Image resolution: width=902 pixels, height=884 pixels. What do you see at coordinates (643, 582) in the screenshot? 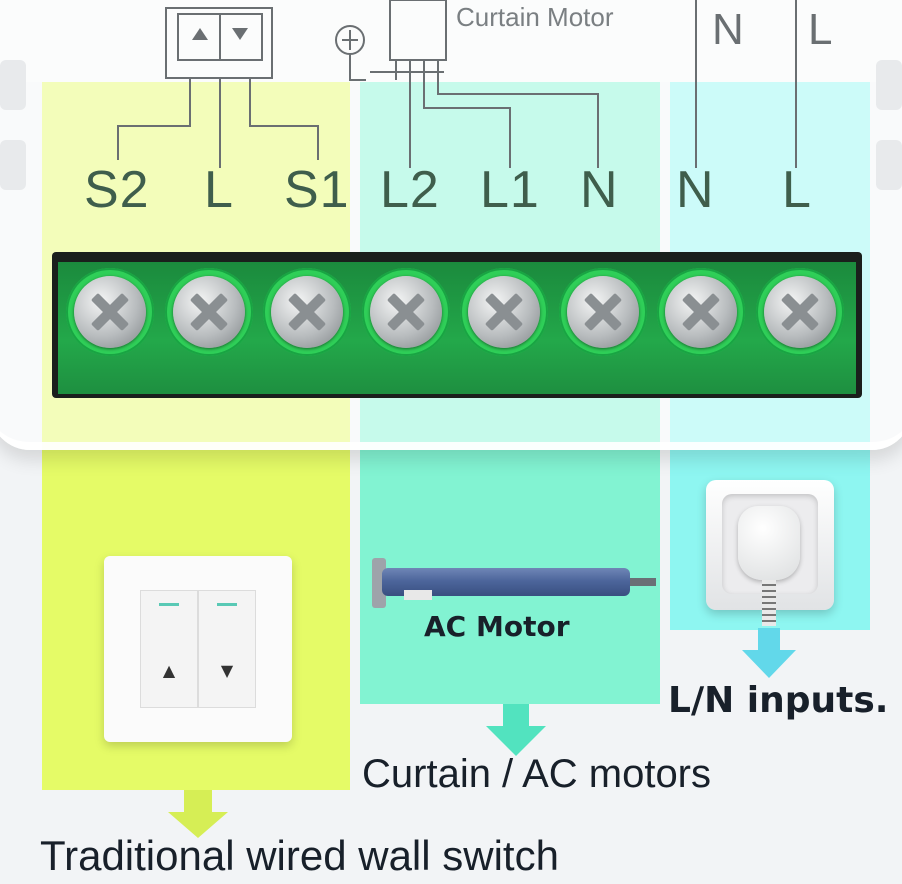
I see `motor-shaft` at bounding box center [643, 582].